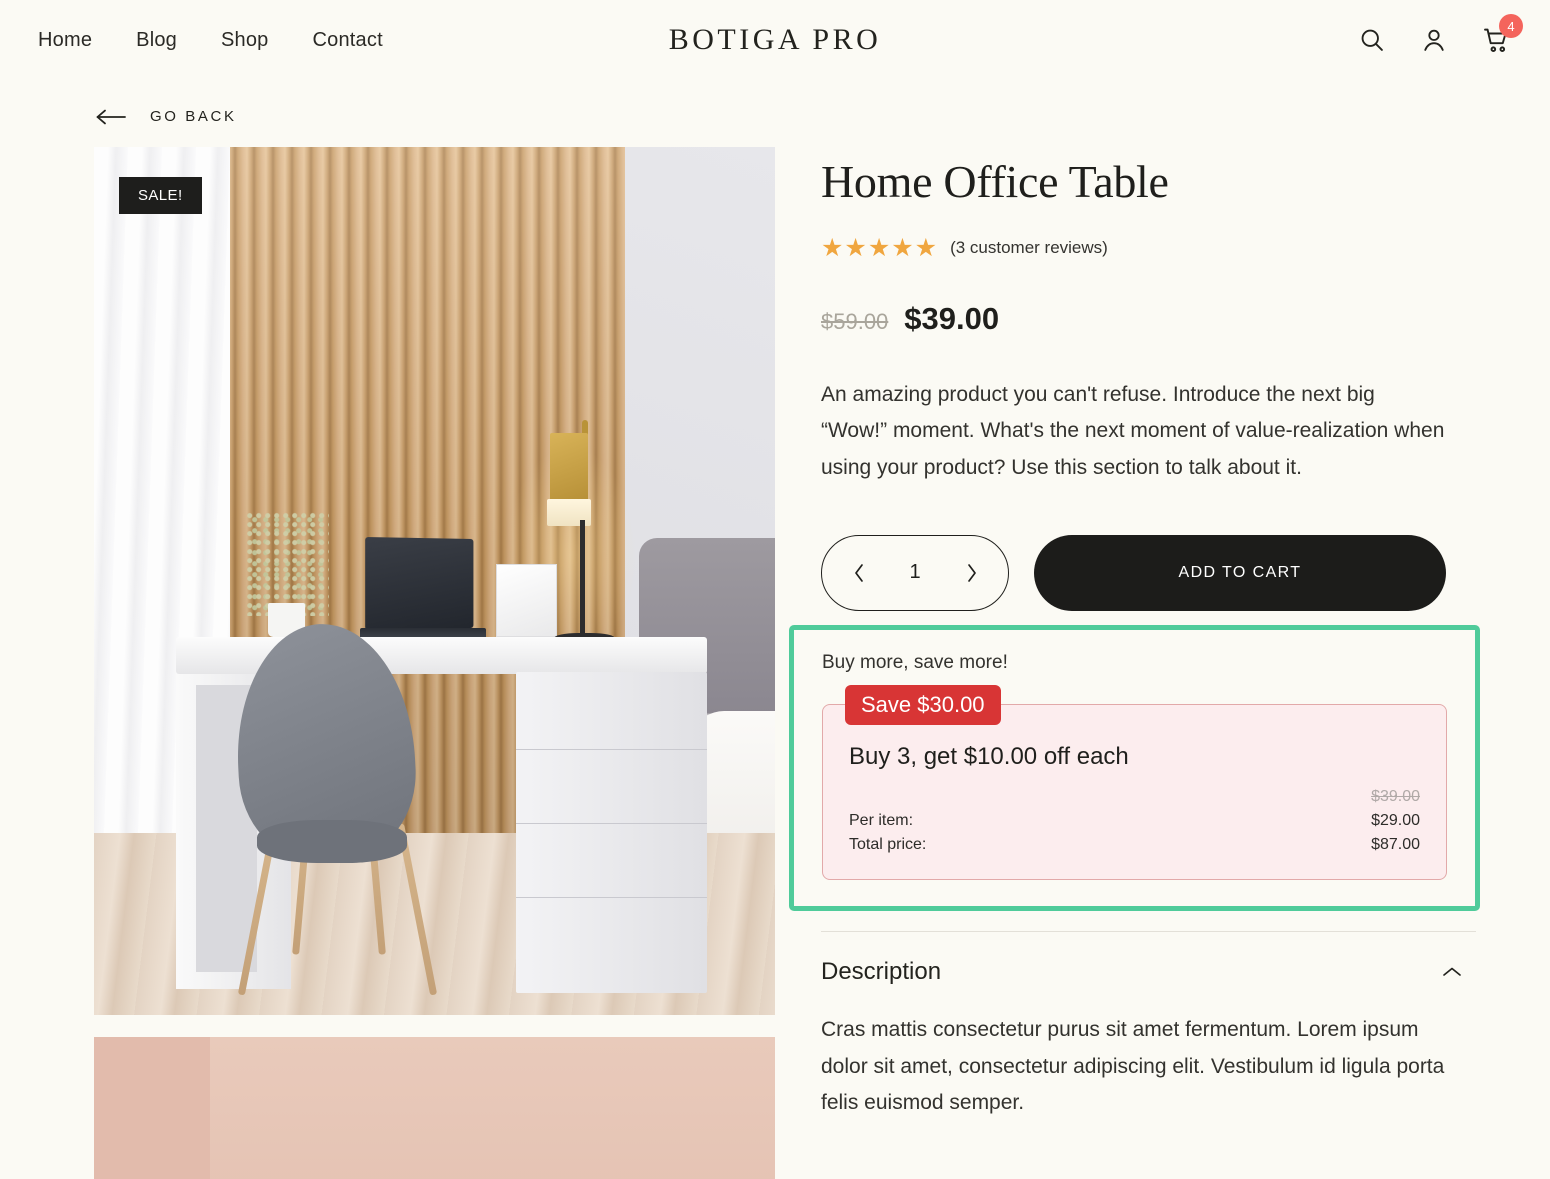  Describe the element at coordinates (915, 662) in the screenshot. I see `bulk-offer-heading: Buy more, save more!` at that location.